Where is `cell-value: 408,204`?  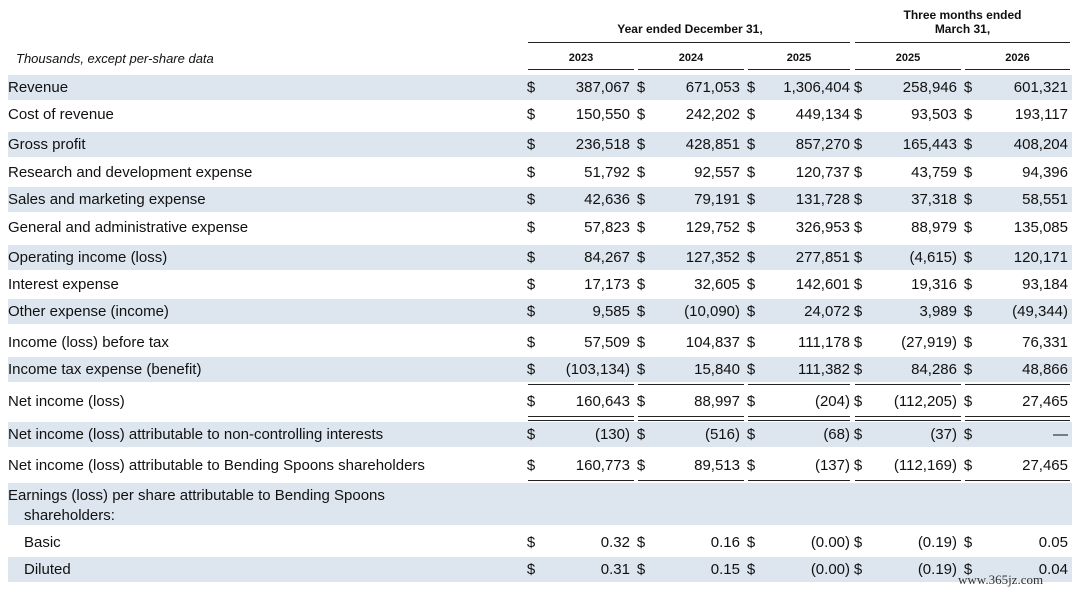
cell-value: 408,204 is located at coordinates (1040, 144).